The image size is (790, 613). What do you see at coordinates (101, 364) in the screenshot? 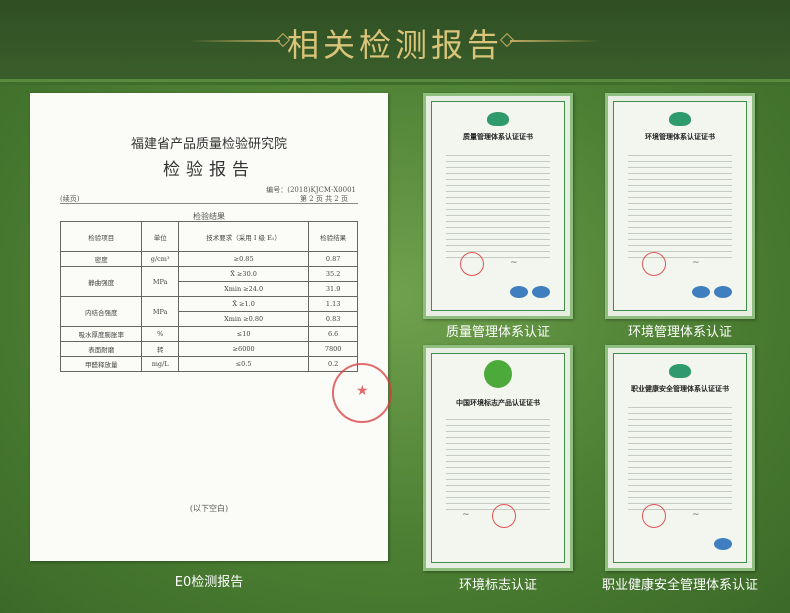
I see `item-cell: 甲醛释放量` at bounding box center [101, 364].